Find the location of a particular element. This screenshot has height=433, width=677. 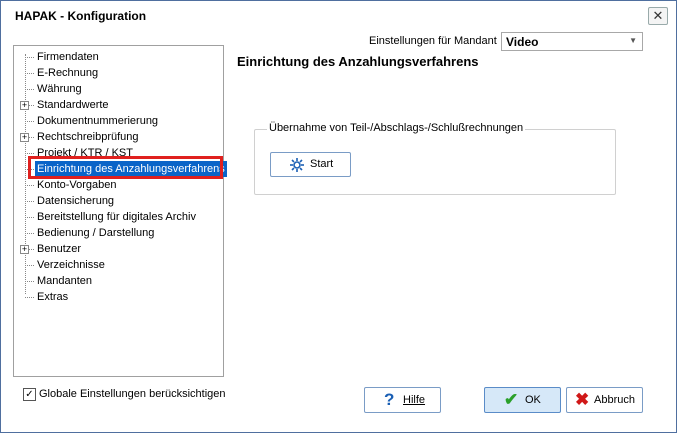

tree-item-label: Firmendaten is located at coordinates (68, 57).